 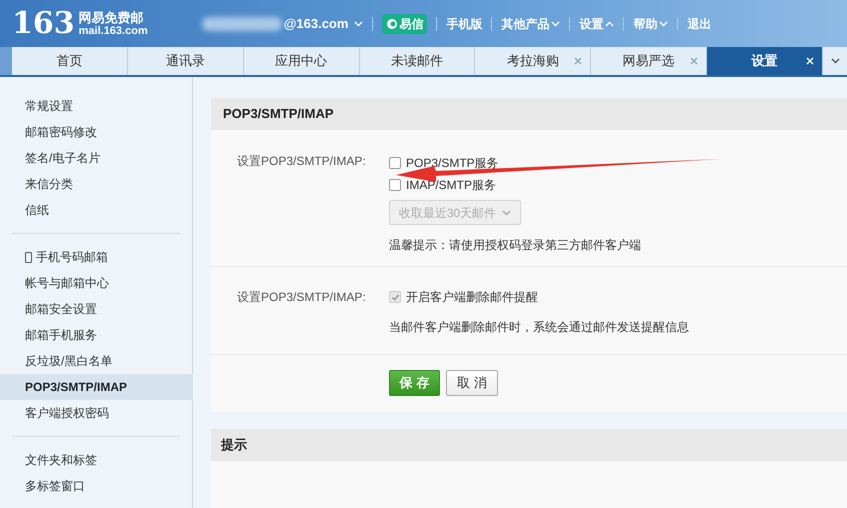 I want to click on sidebar-item: 邮箱密码修改, so click(x=96, y=132).